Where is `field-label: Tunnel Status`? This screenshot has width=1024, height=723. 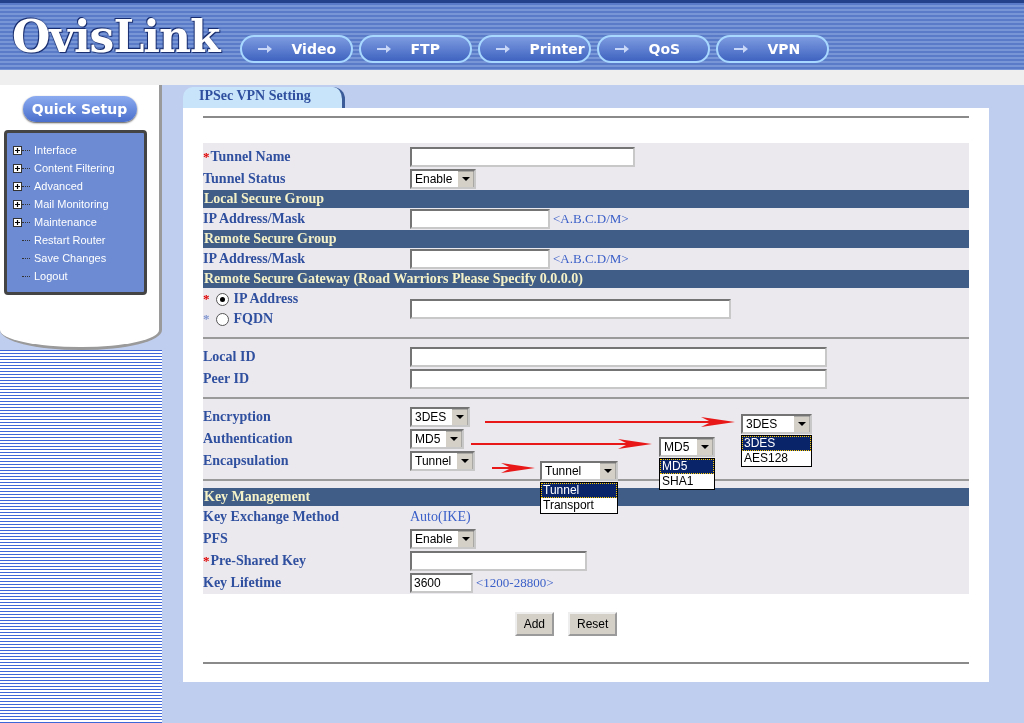
field-label: Tunnel Status is located at coordinates (244, 179).